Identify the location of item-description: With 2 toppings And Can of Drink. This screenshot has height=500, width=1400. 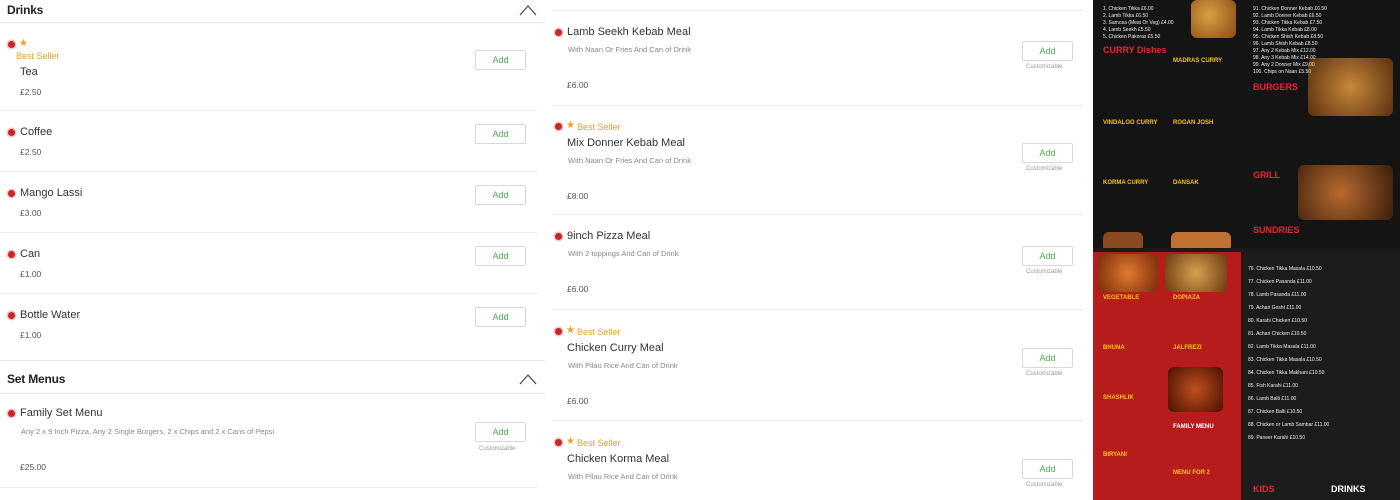
(623, 253).